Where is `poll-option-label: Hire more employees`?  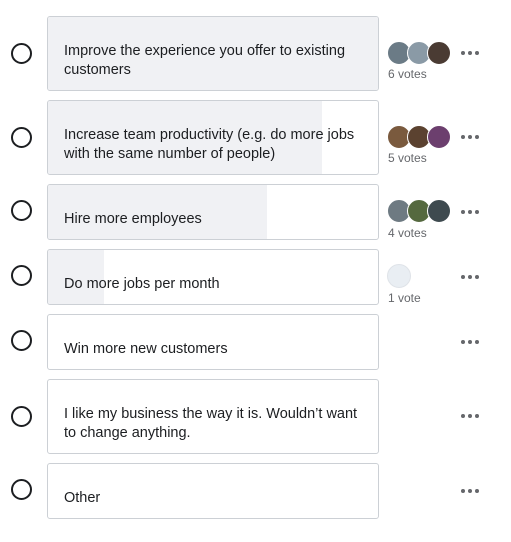 poll-option-label: Hire more employees is located at coordinates (133, 219).